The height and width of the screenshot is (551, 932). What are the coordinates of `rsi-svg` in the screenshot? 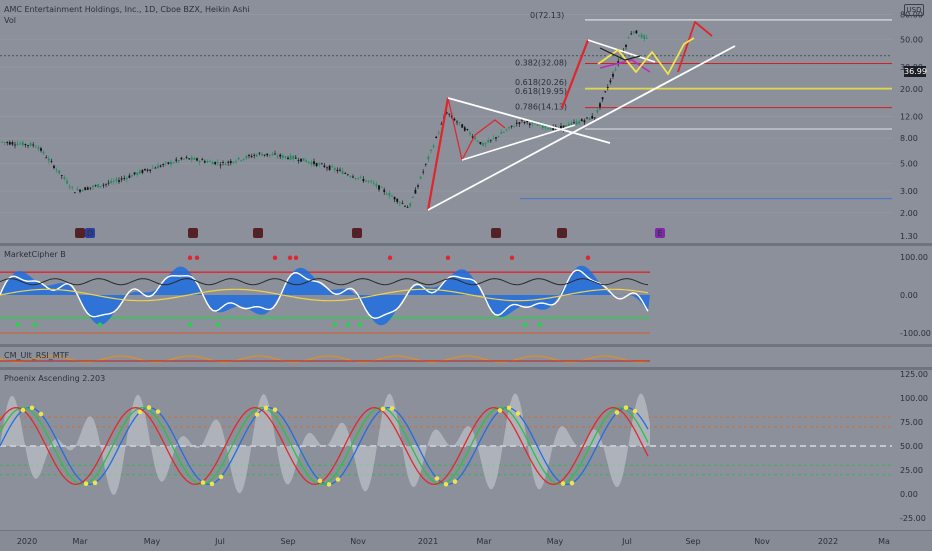 It's located at (466, 357).